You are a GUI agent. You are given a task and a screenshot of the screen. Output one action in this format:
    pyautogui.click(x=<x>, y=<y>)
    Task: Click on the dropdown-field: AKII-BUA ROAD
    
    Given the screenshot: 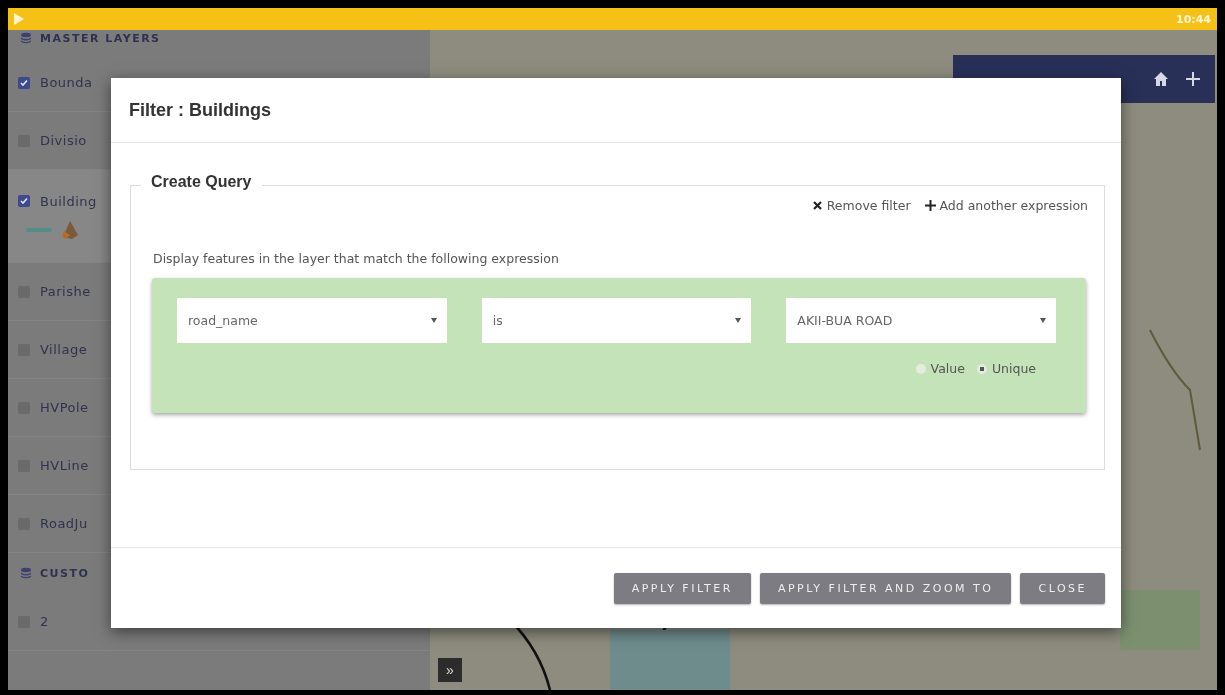 What is the action you would take?
    pyautogui.click(x=921, y=320)
    